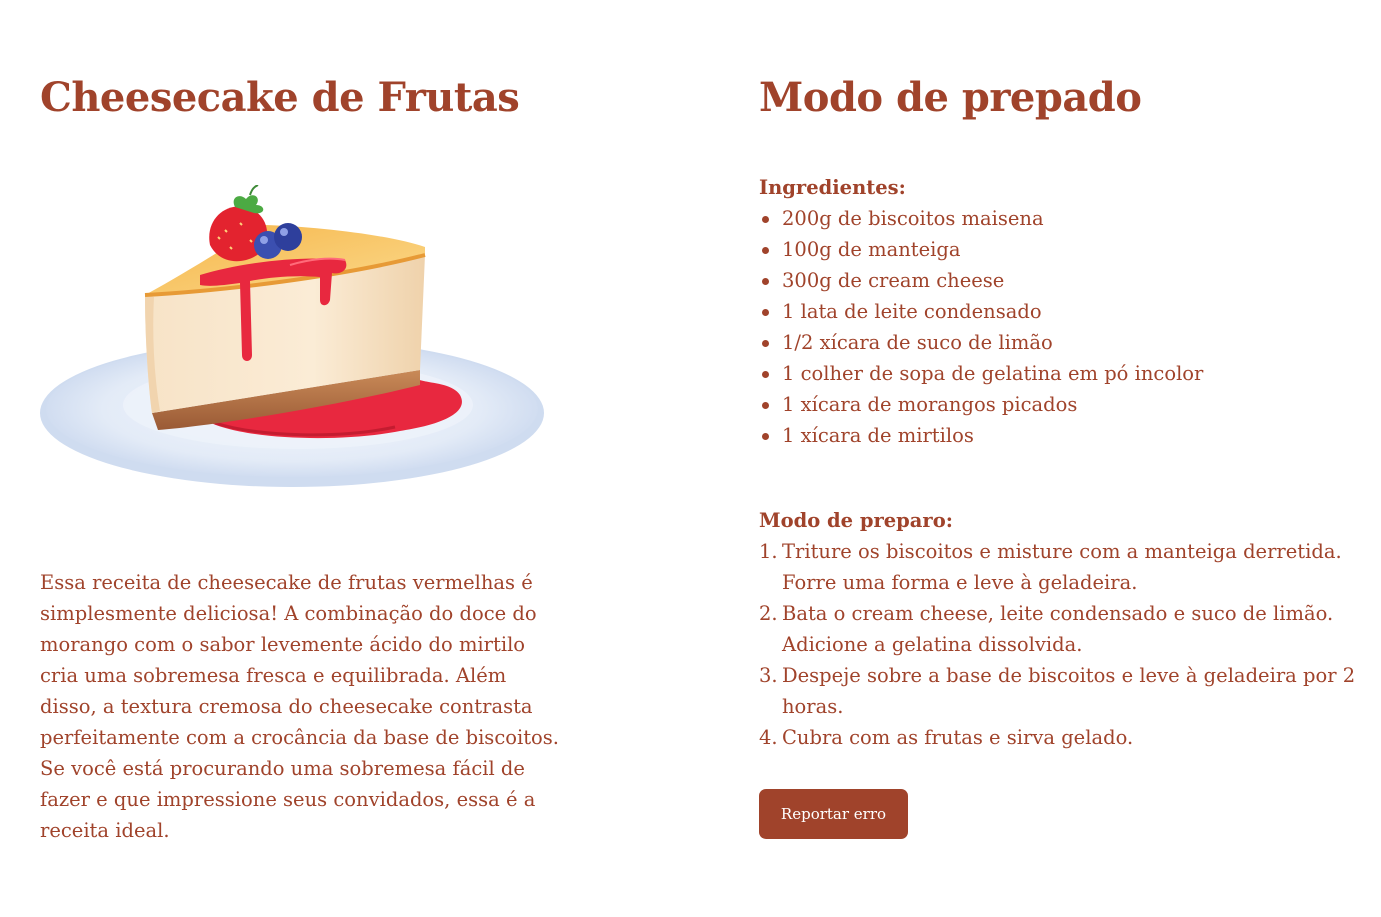 This screenshot has height=917, width=1381. Describe the element at coordinates (982, 280) in the screenshot. I see `ingredient-item: 300g de cream cheese` at that location.